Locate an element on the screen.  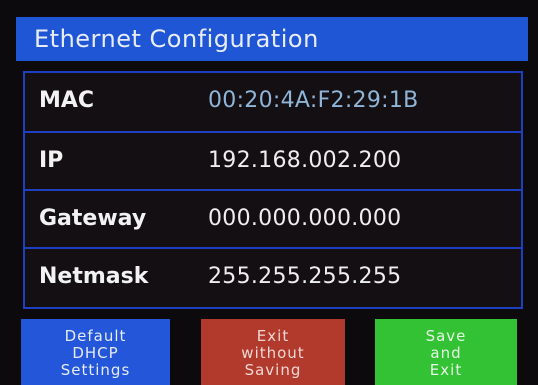
gateway-value: 000.000.000.000 is located at coordinates (304, 219).